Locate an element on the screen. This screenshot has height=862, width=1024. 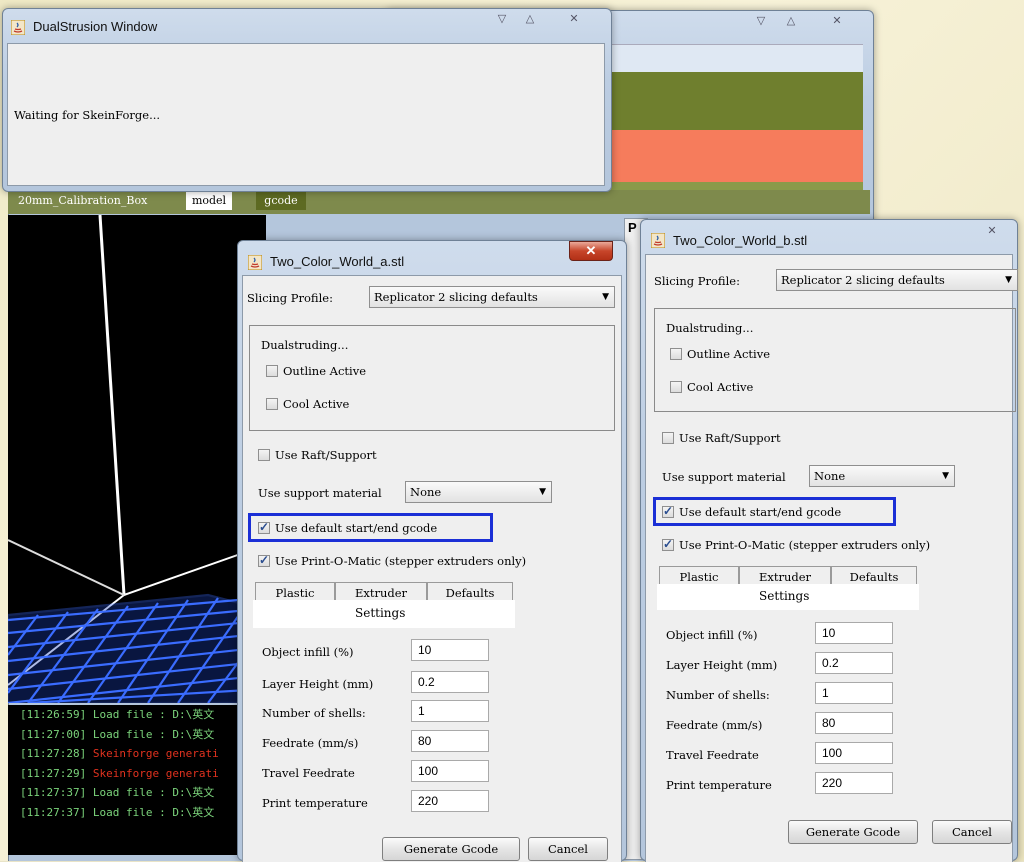
salmon-strip is located at coordinates (737, 156).